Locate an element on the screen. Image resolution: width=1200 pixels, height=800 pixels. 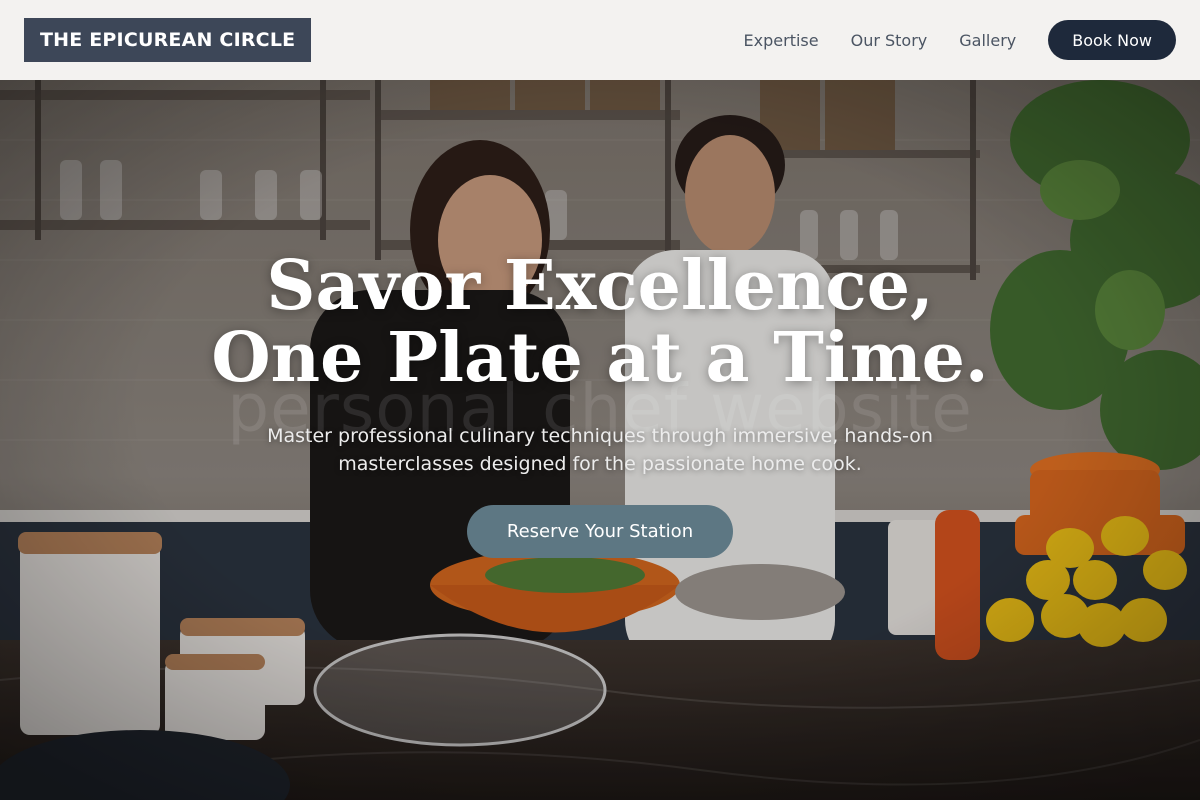
nav-link-our-story: Our Story is located at coordinates (889, 40).